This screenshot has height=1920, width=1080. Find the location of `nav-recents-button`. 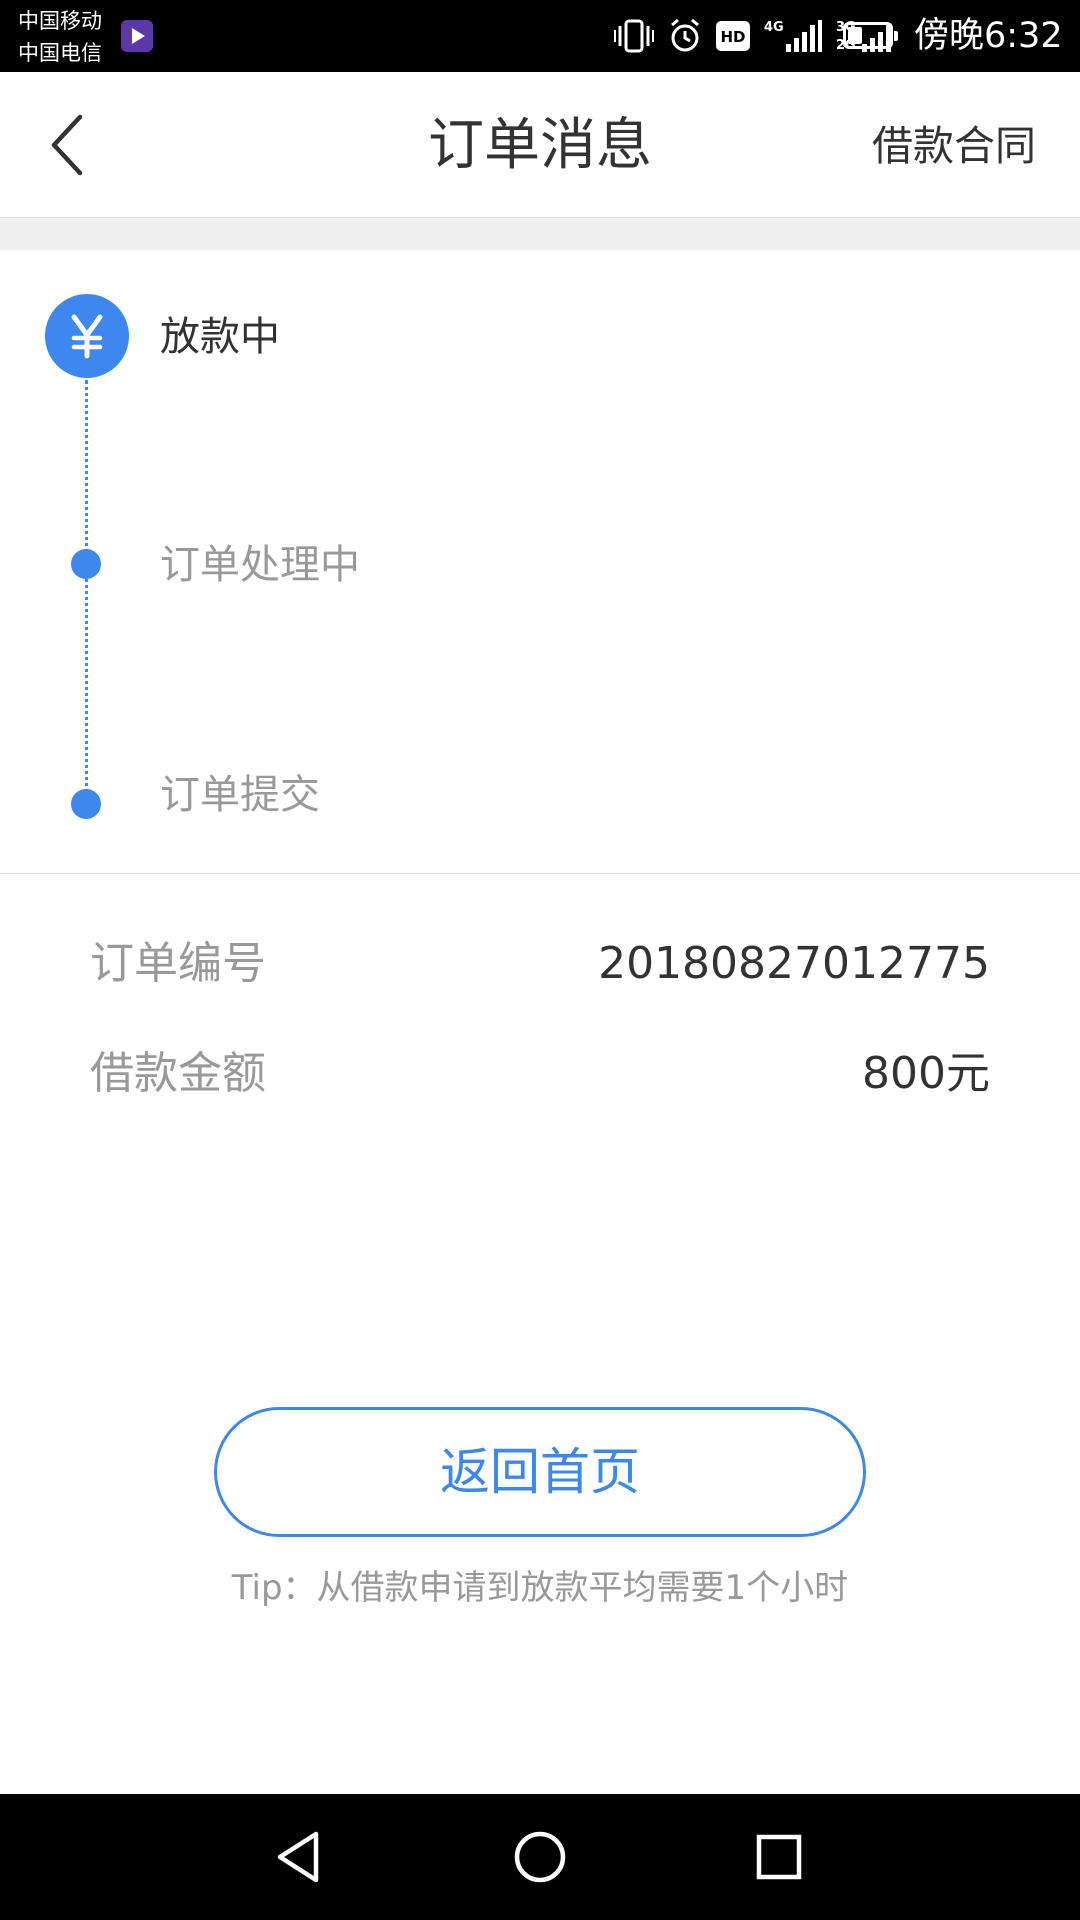

nav-recents-button is located at coordinates (779, 1857).